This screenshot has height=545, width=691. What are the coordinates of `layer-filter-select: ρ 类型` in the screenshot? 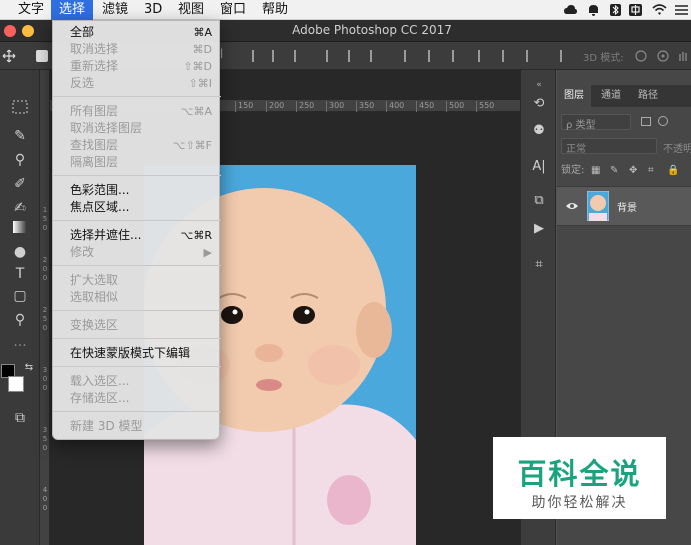 It's located at (596, 122).